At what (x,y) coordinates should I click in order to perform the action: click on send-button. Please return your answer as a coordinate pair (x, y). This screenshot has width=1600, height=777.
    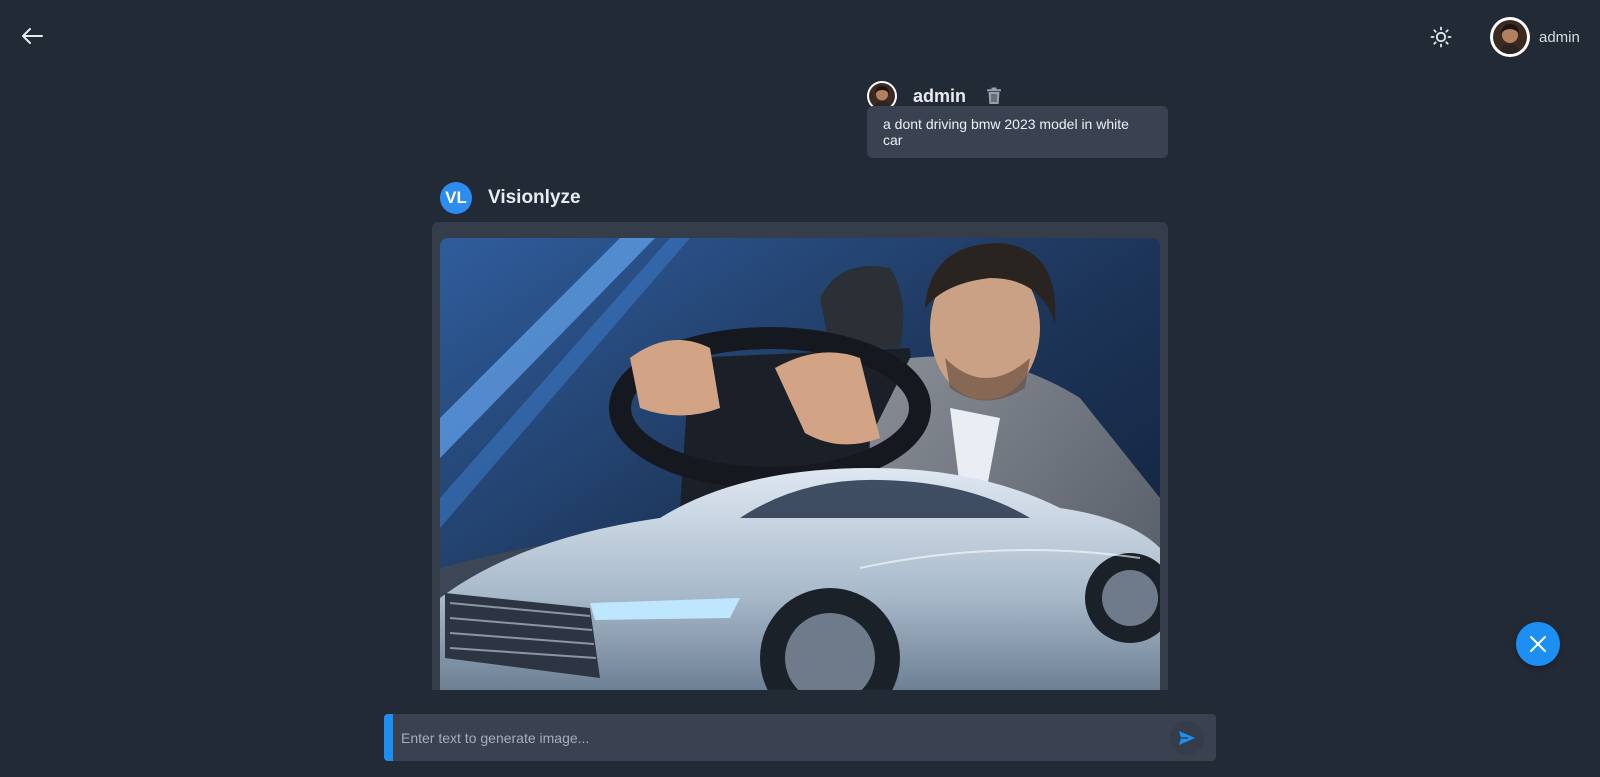
    Looking at the image, I should click on (1187, 737).